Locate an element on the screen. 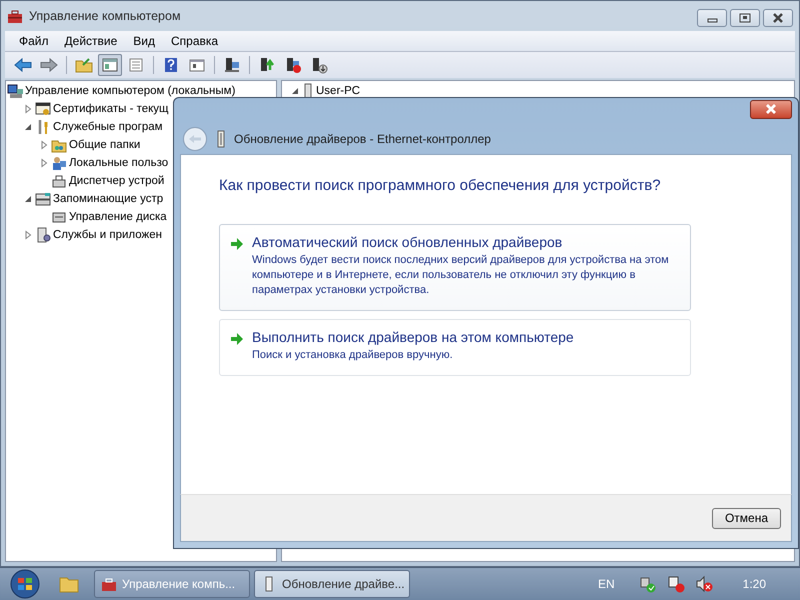 The width and height of the screenshot is (800, 600). tree-item: Диспетчер устрой is located at coordinates (116, 181).